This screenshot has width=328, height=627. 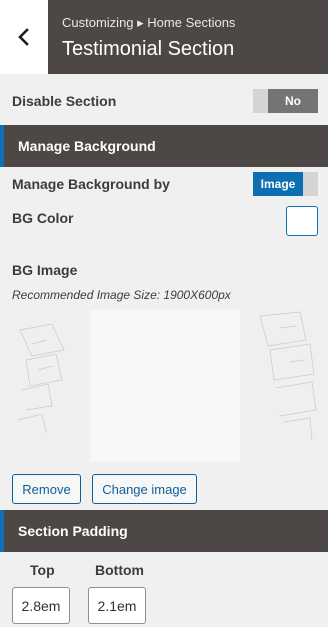 I want to click on bg-color-swatch, so click(x=302, y=221).